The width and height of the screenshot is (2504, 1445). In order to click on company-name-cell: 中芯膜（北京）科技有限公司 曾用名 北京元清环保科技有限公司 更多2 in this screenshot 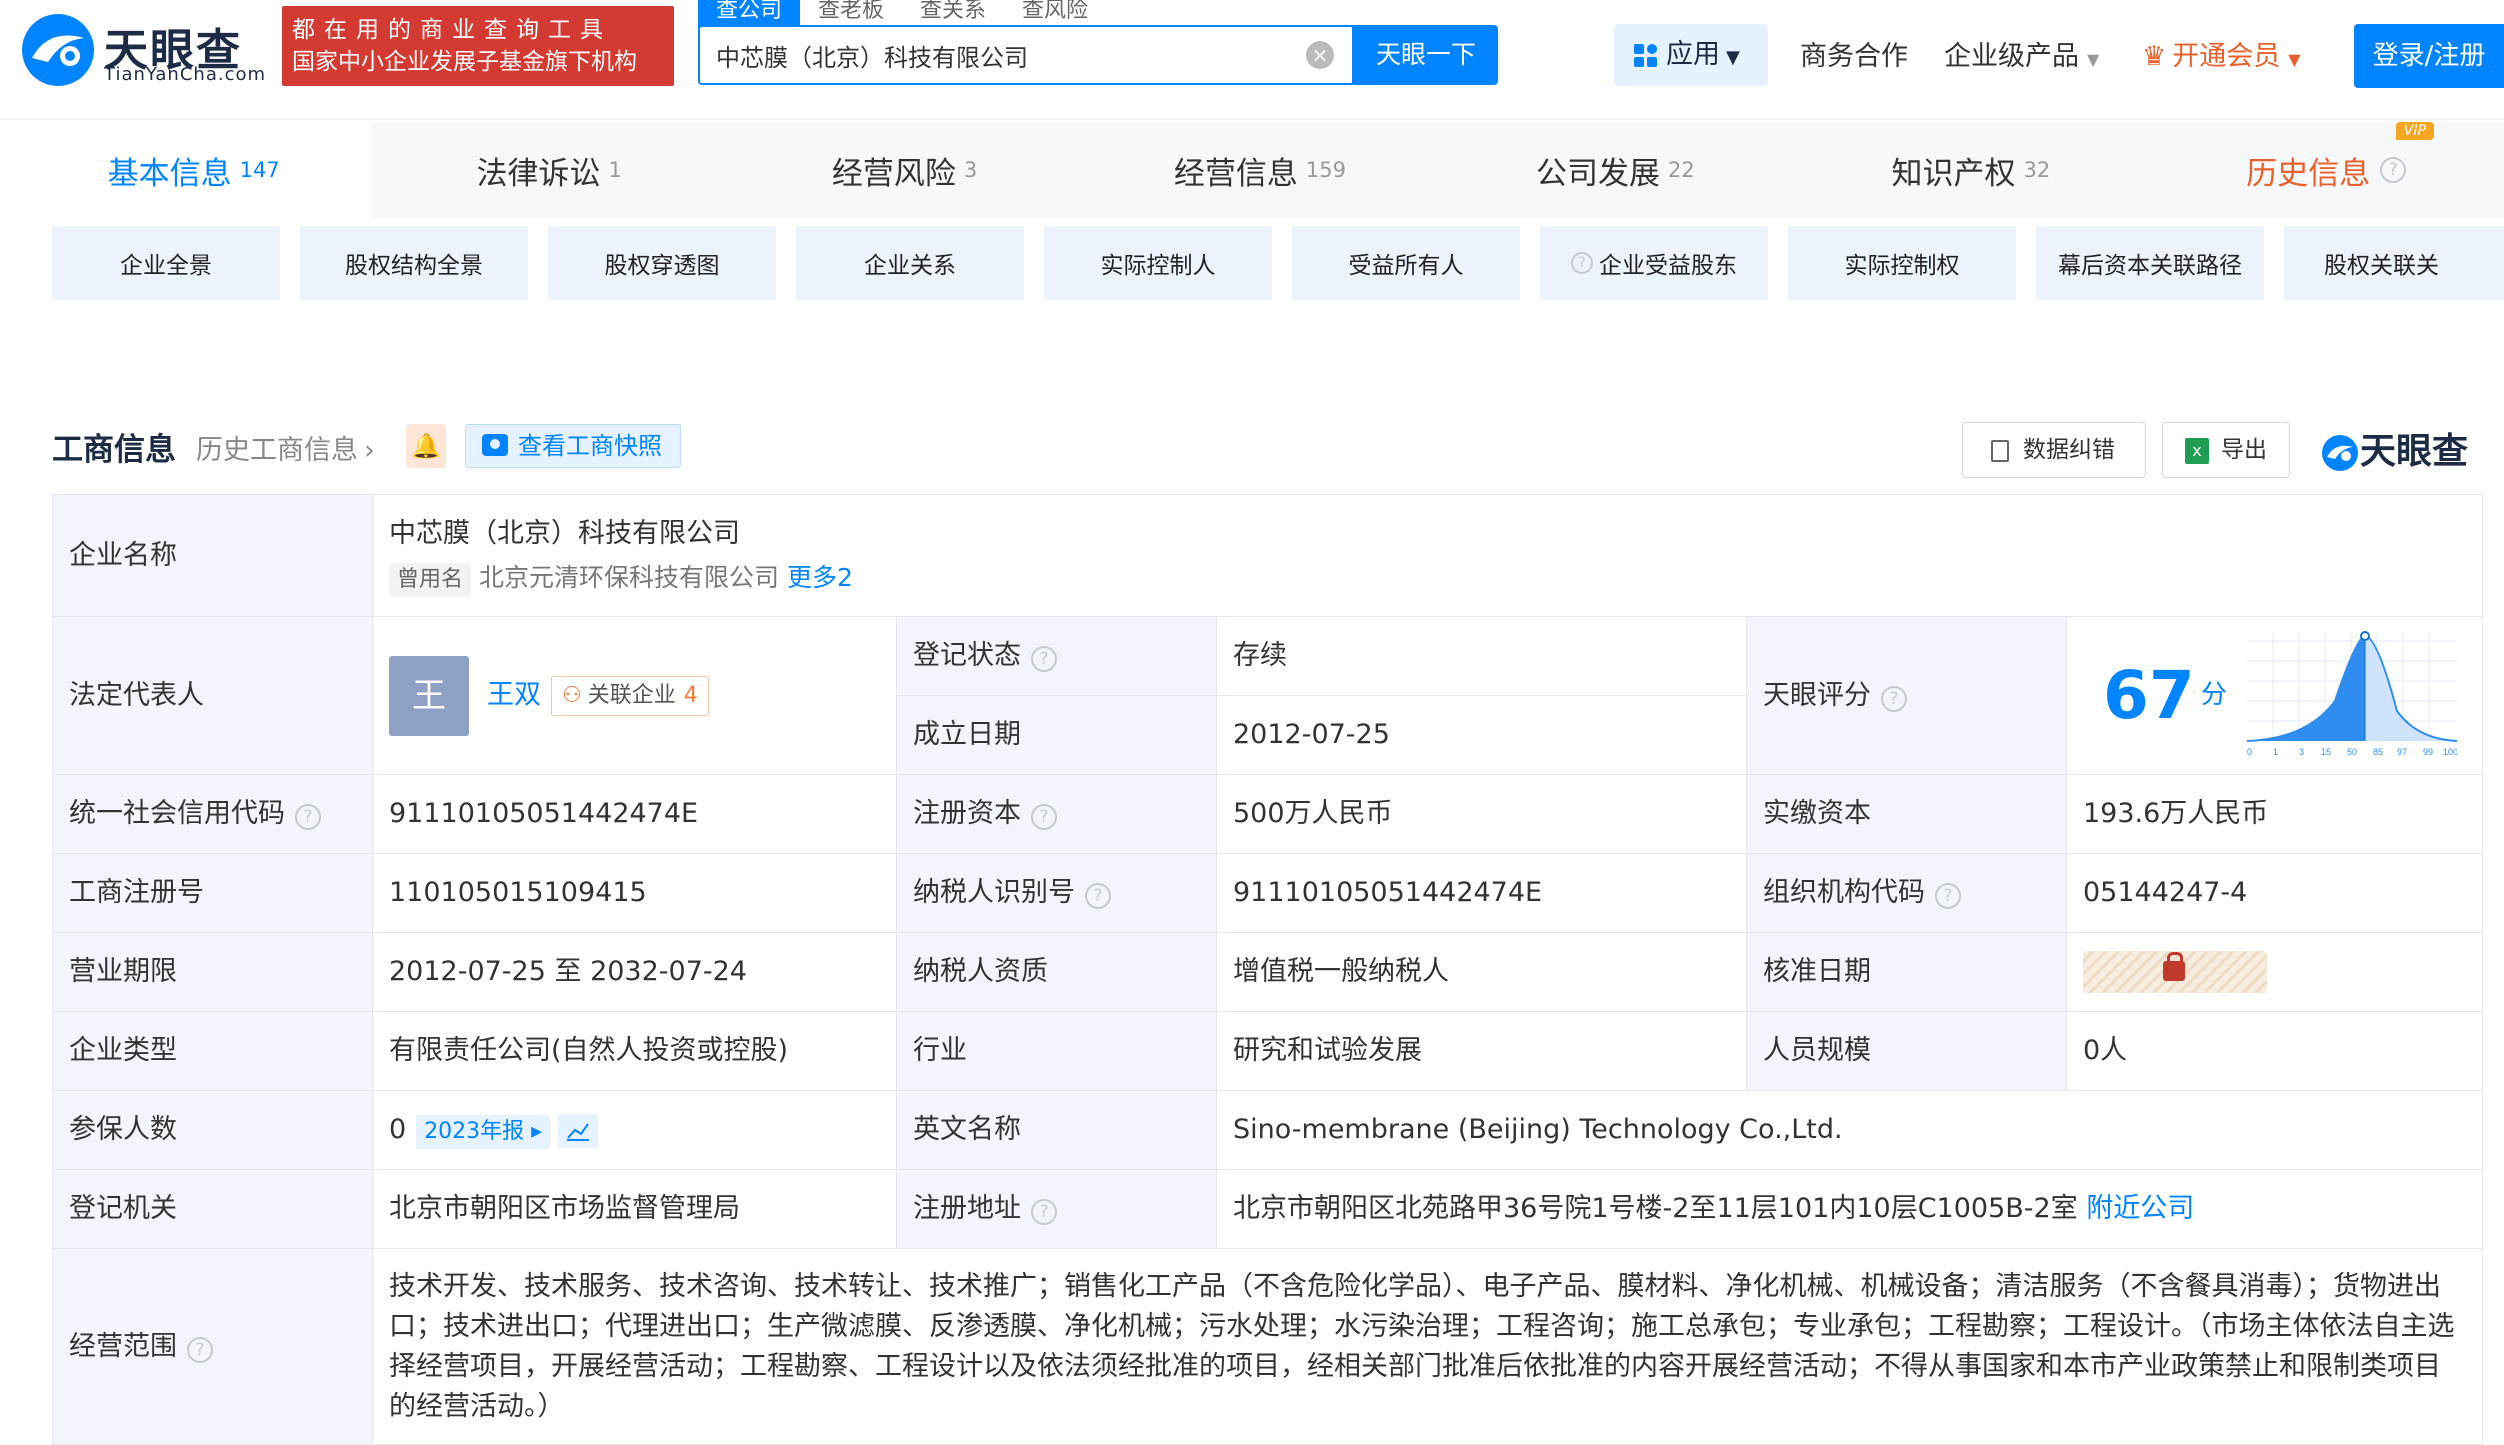, I will do `click(1427, 555)`.